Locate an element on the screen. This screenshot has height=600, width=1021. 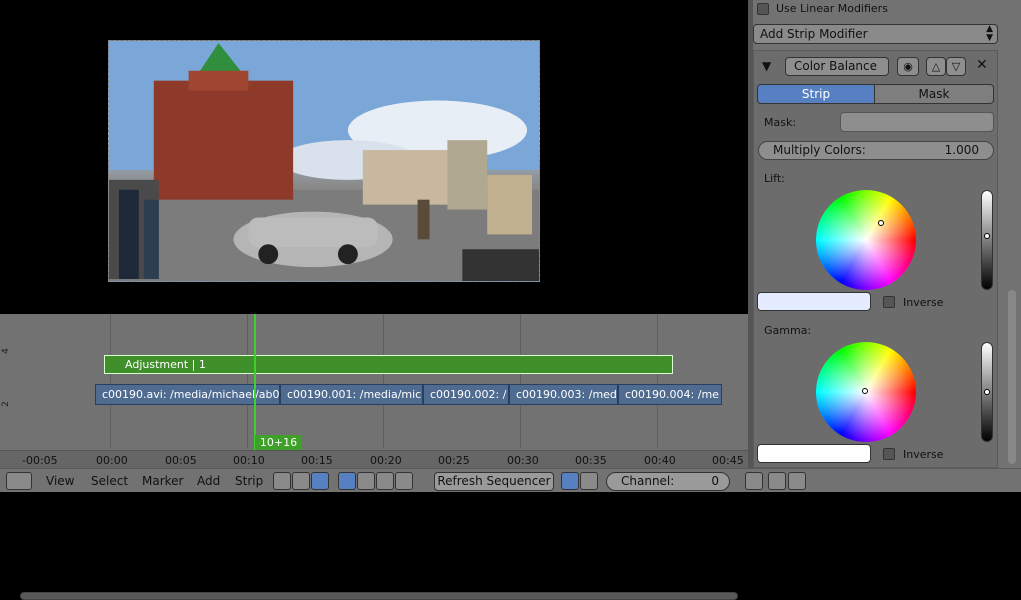
ruler-tick: 00:10 is located at coordinates (249, 460).